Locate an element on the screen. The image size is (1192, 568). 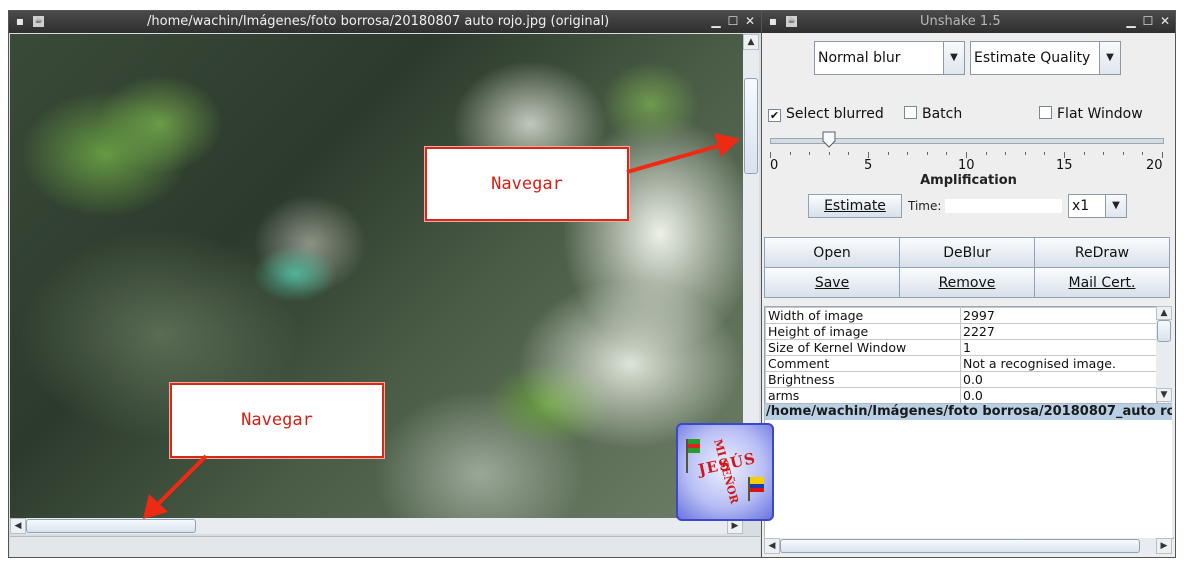
jesus-mi-senor-logo: JESÚS MI SEÑOR is located at coordinates (725, 472).